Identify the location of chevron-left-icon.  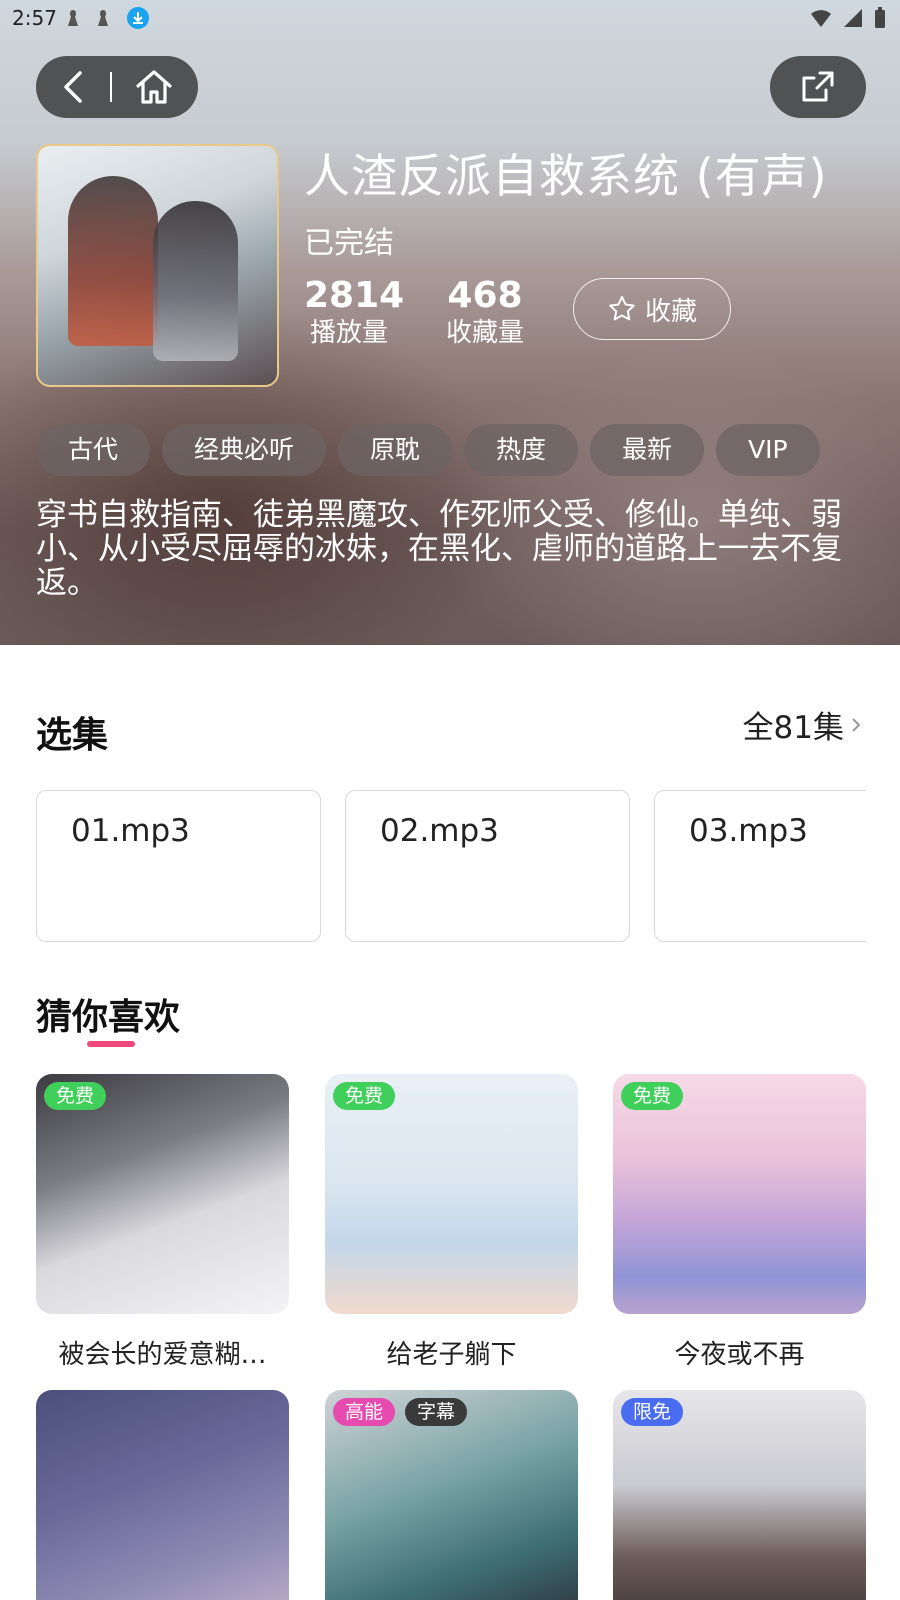
(73, 87).